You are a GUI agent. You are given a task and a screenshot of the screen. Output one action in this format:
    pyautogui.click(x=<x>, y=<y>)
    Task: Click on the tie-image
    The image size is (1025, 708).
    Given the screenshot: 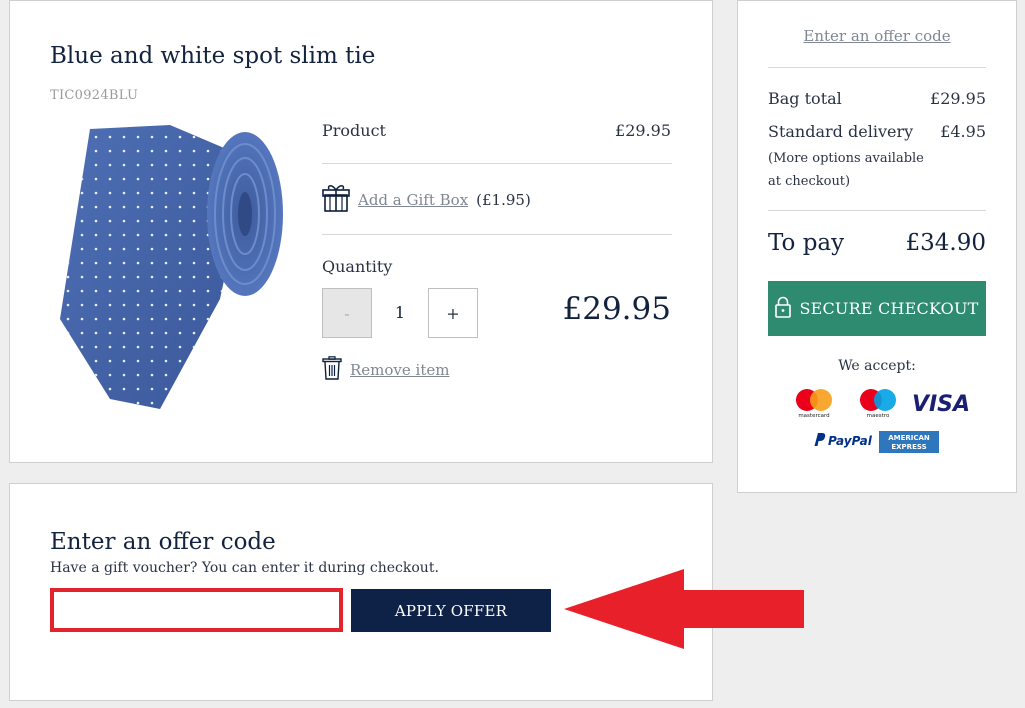 What is the action you would take?
    pyautogui.click(x=170, y=266)
    